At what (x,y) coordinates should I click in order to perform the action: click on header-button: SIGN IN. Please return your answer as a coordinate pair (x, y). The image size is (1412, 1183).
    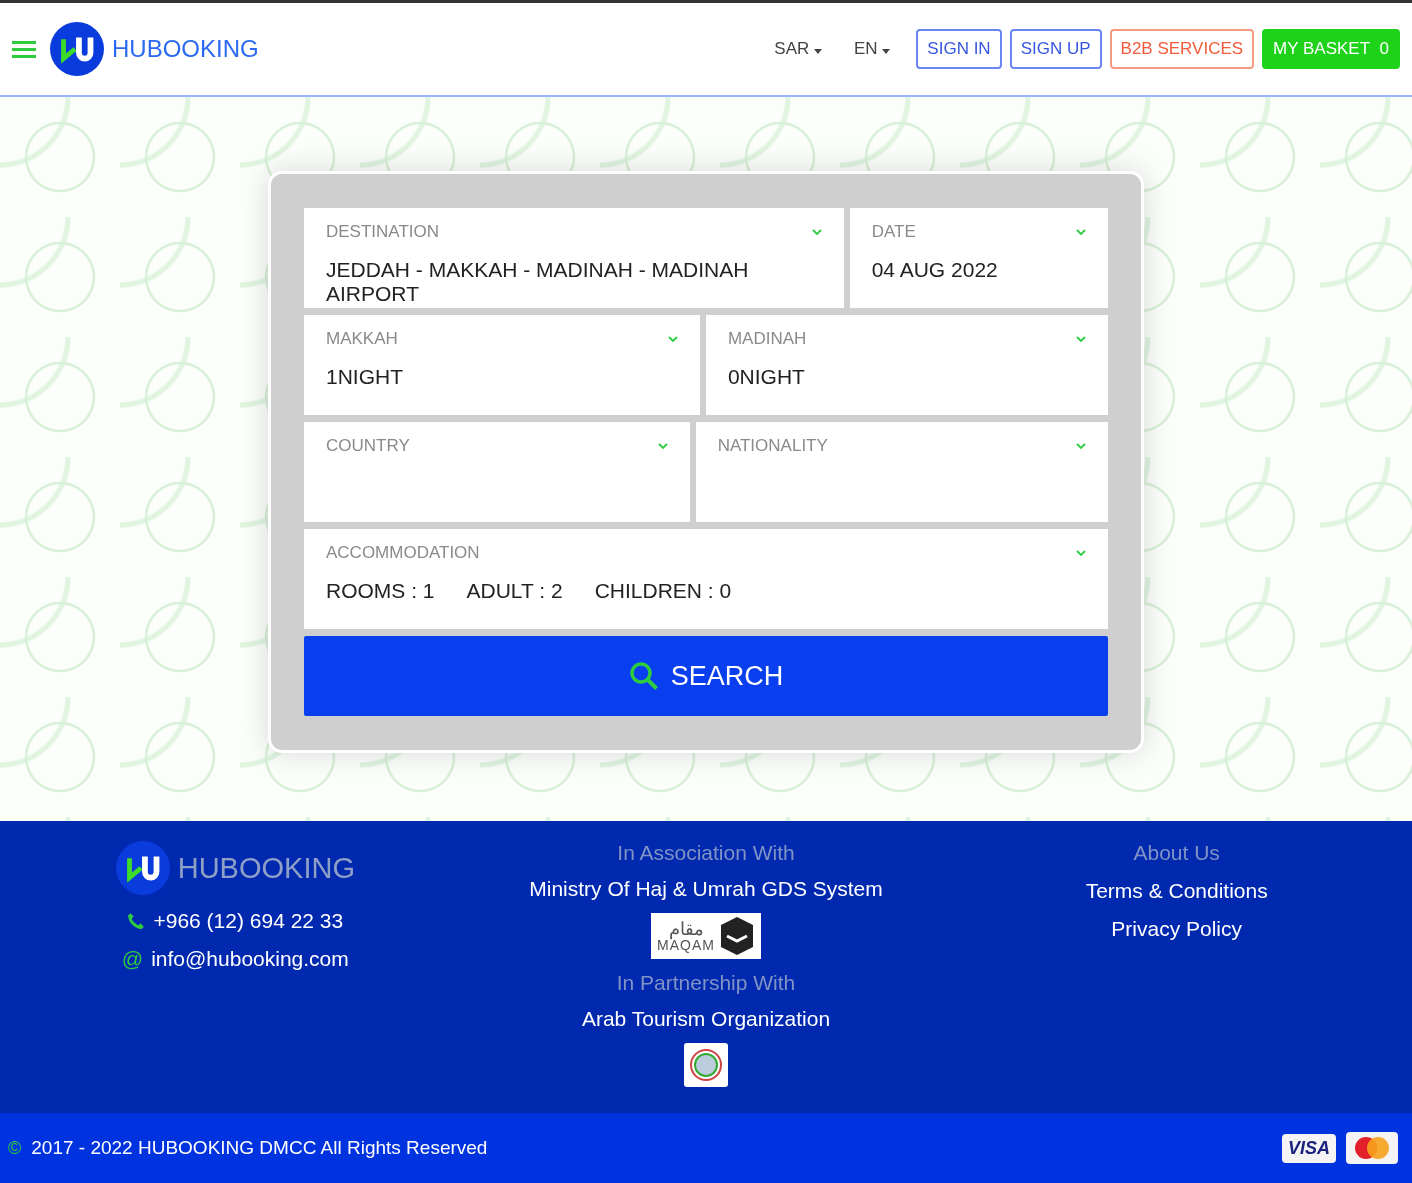
    Looking at the image, I should click on (959, 49).